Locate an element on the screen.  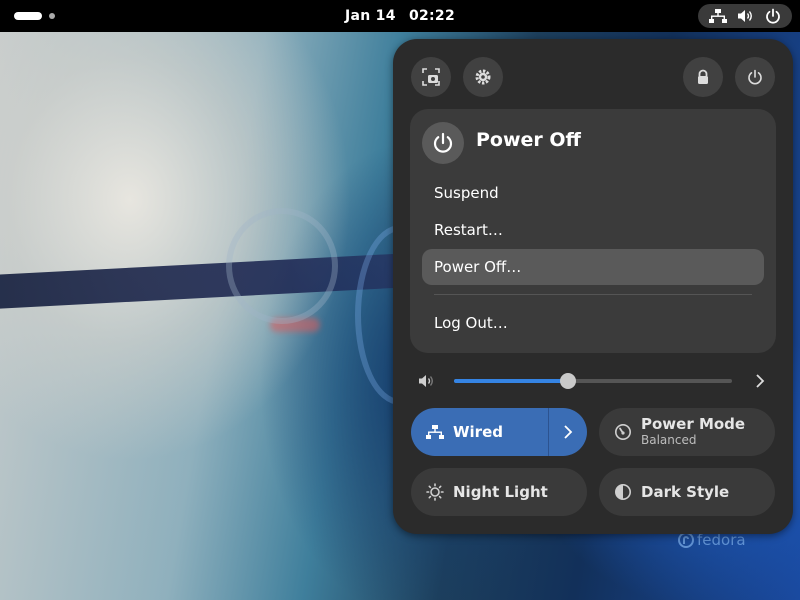
clock-date: Jan 14 is located at coordinates (370, 16).